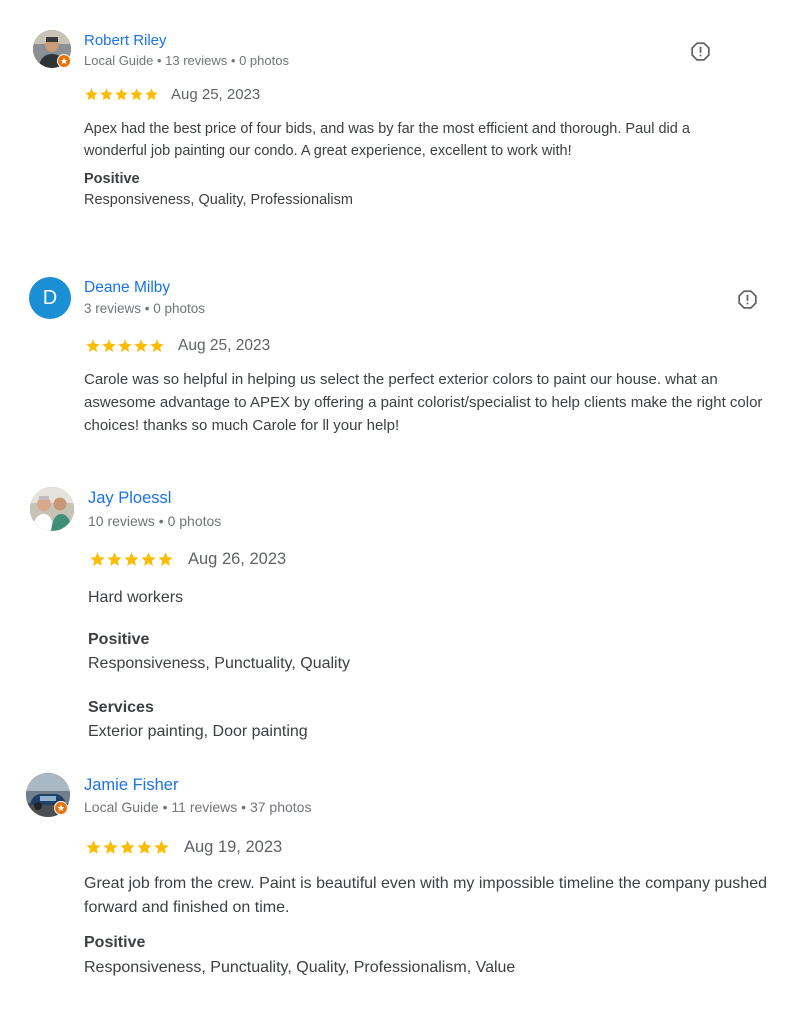 This screenshot has width=791, height=1024. Describe the element at coordinates (125, 40) in the screenshot. I see `reviewer-name: Robert Riley` at that location.